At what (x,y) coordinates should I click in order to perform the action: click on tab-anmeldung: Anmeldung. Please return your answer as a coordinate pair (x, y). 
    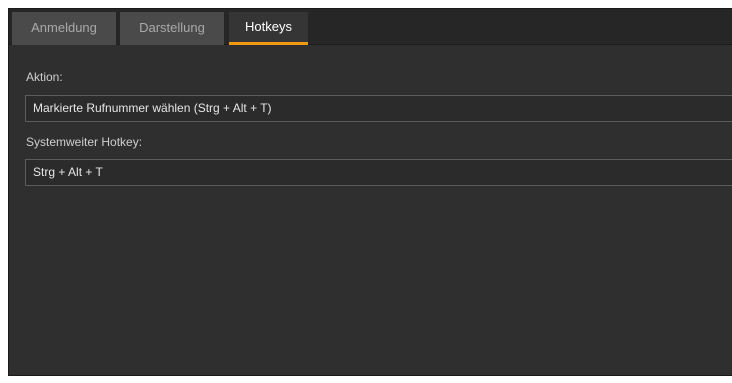
    Looking at the image, I should click on (64, 28).